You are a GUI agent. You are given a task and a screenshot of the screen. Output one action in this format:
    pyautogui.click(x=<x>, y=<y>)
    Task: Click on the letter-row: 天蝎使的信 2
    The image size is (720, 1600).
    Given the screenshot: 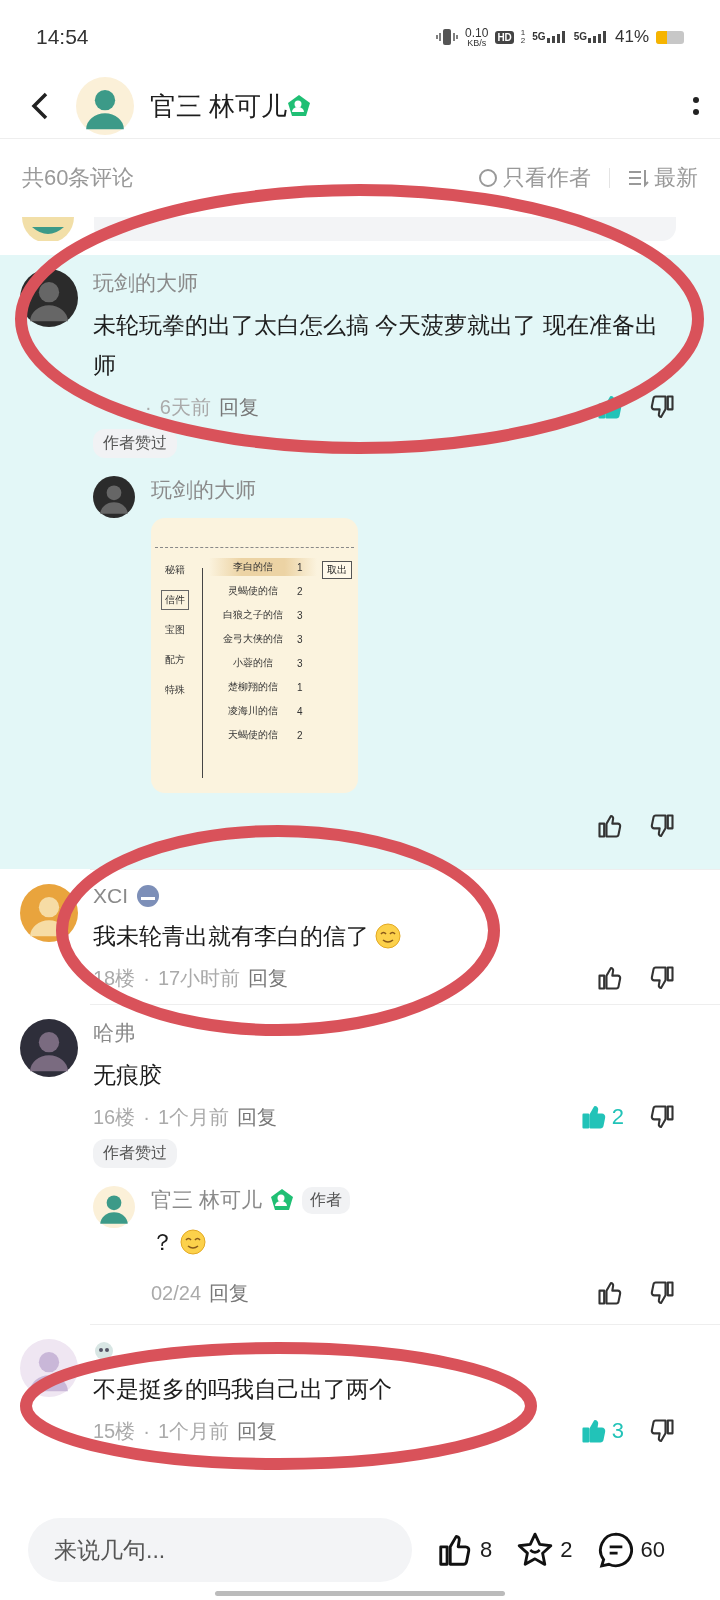 What is the action you would take?
    pyautogui.click(x=263, y=735)
    